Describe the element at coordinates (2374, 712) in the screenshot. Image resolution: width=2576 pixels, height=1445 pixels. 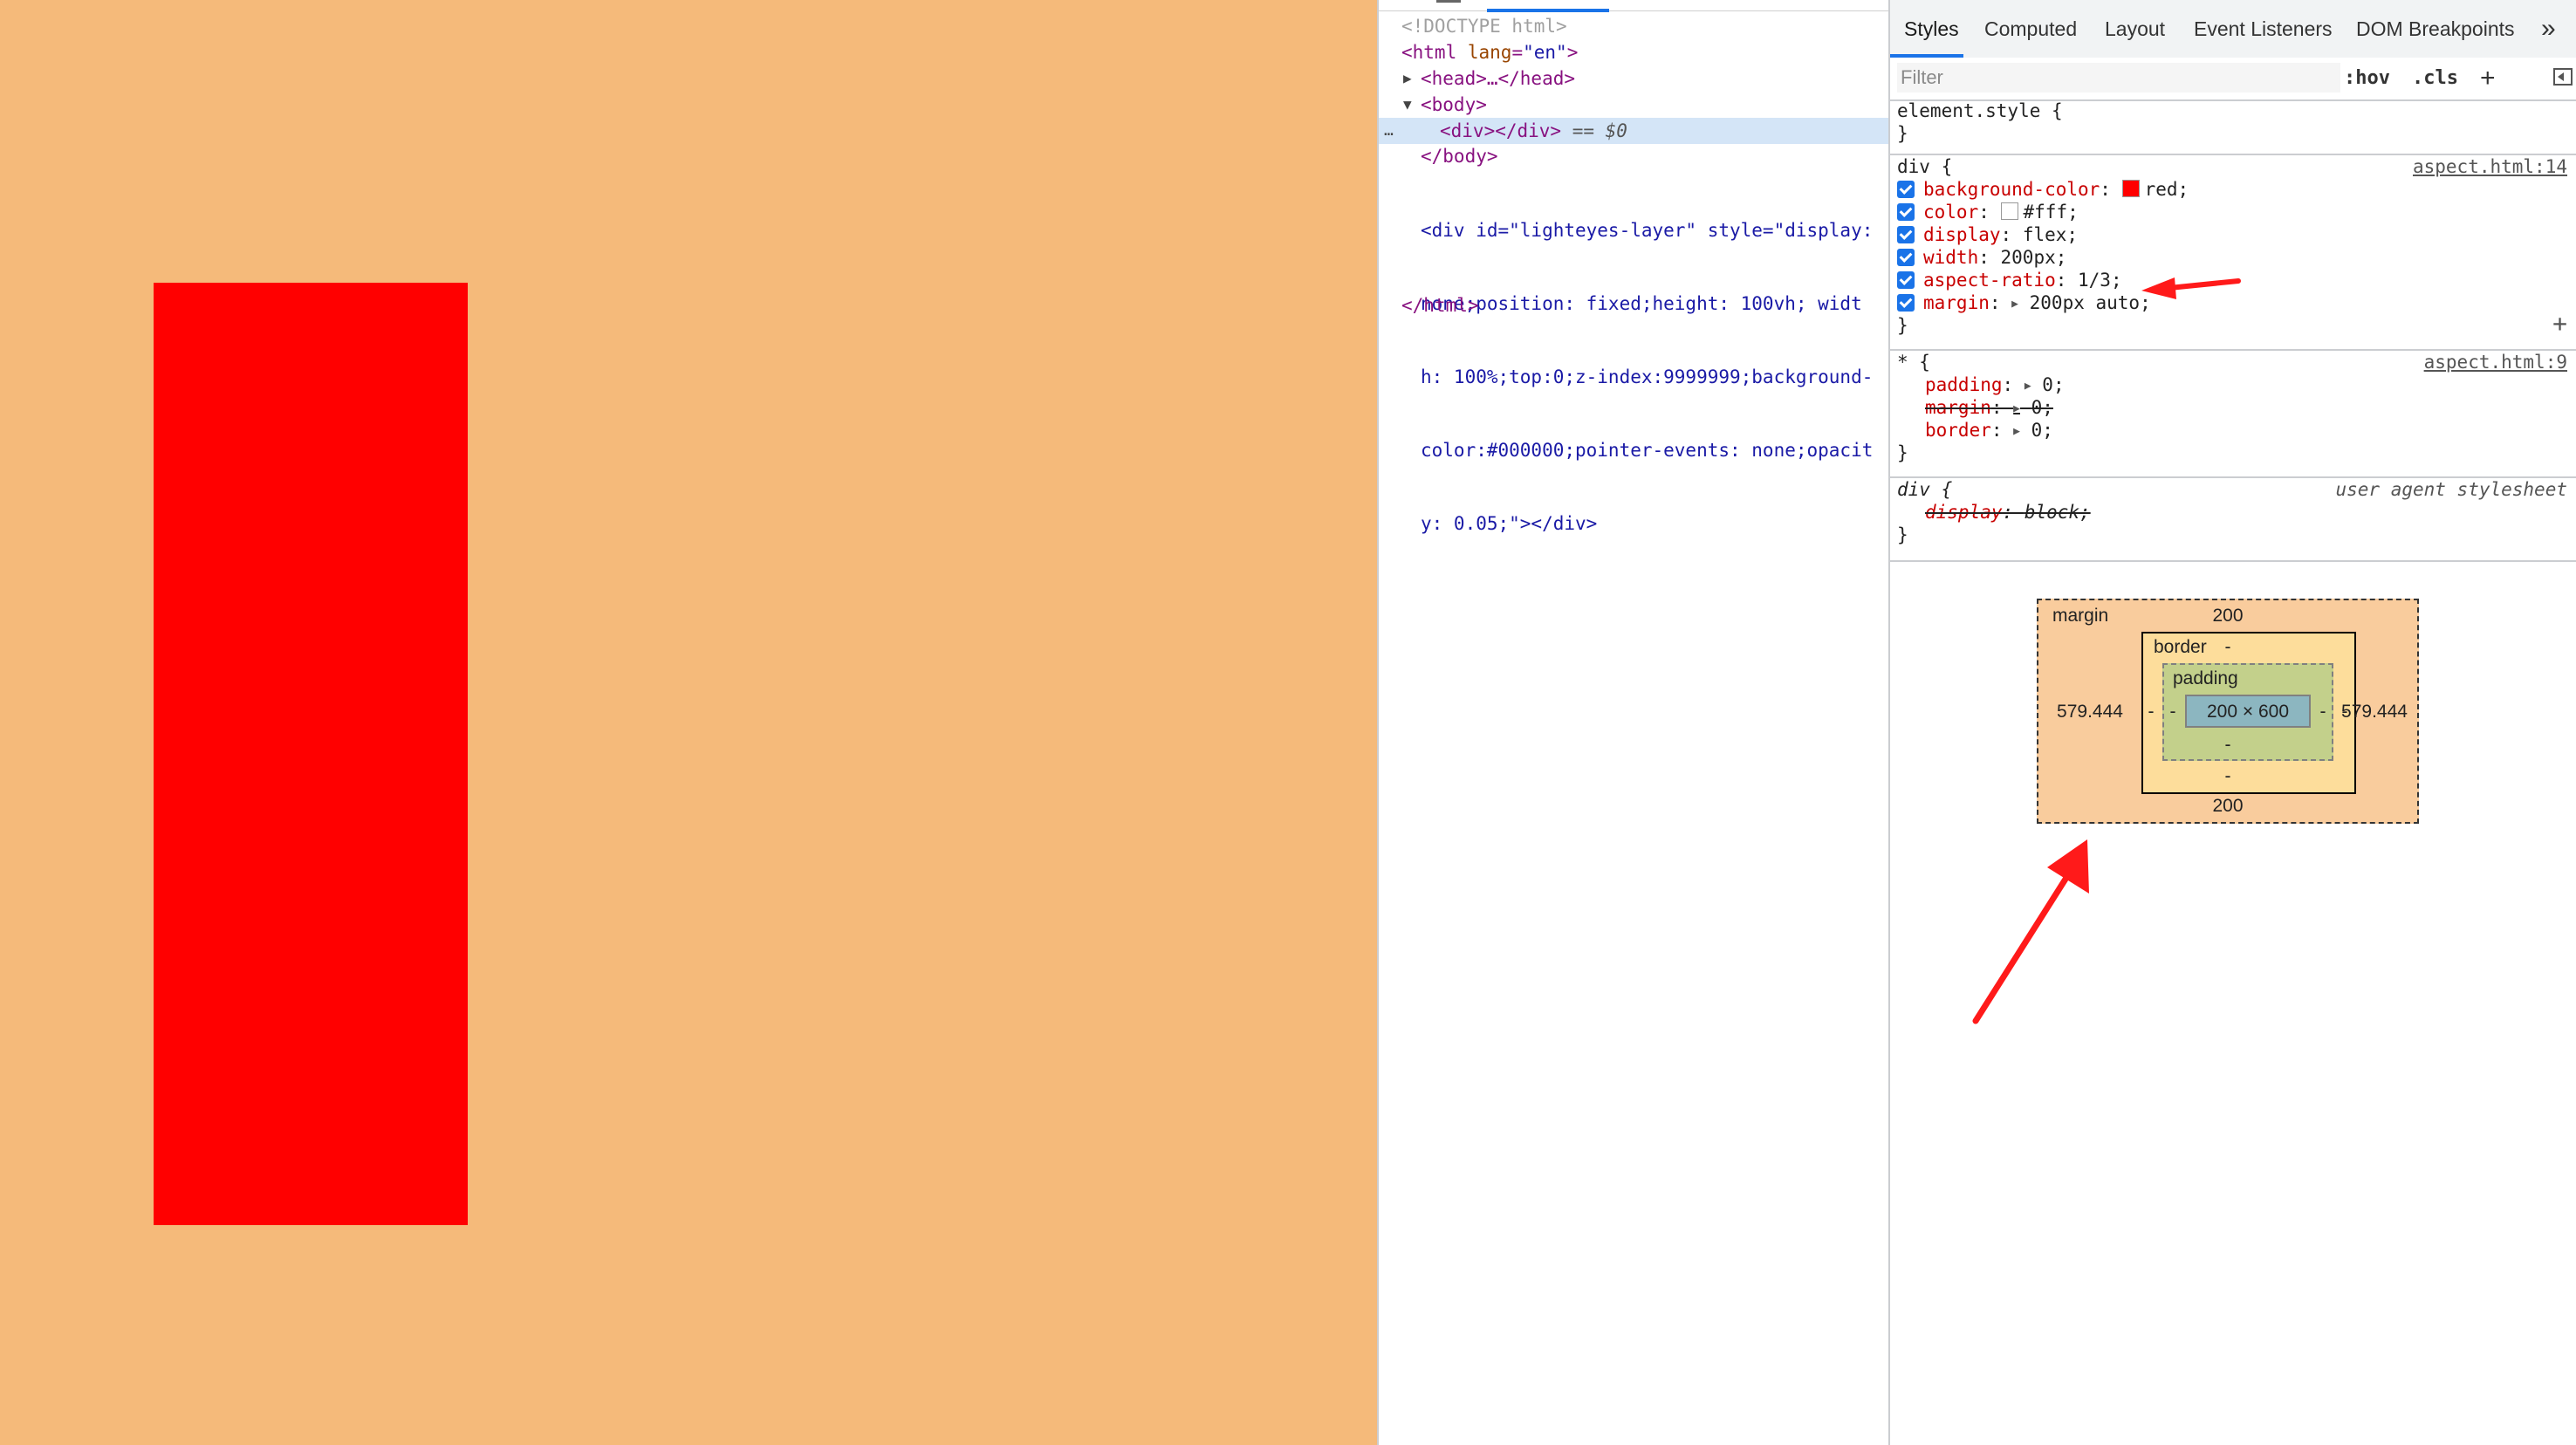
I see `margin-right-value: 579.444` at that location.